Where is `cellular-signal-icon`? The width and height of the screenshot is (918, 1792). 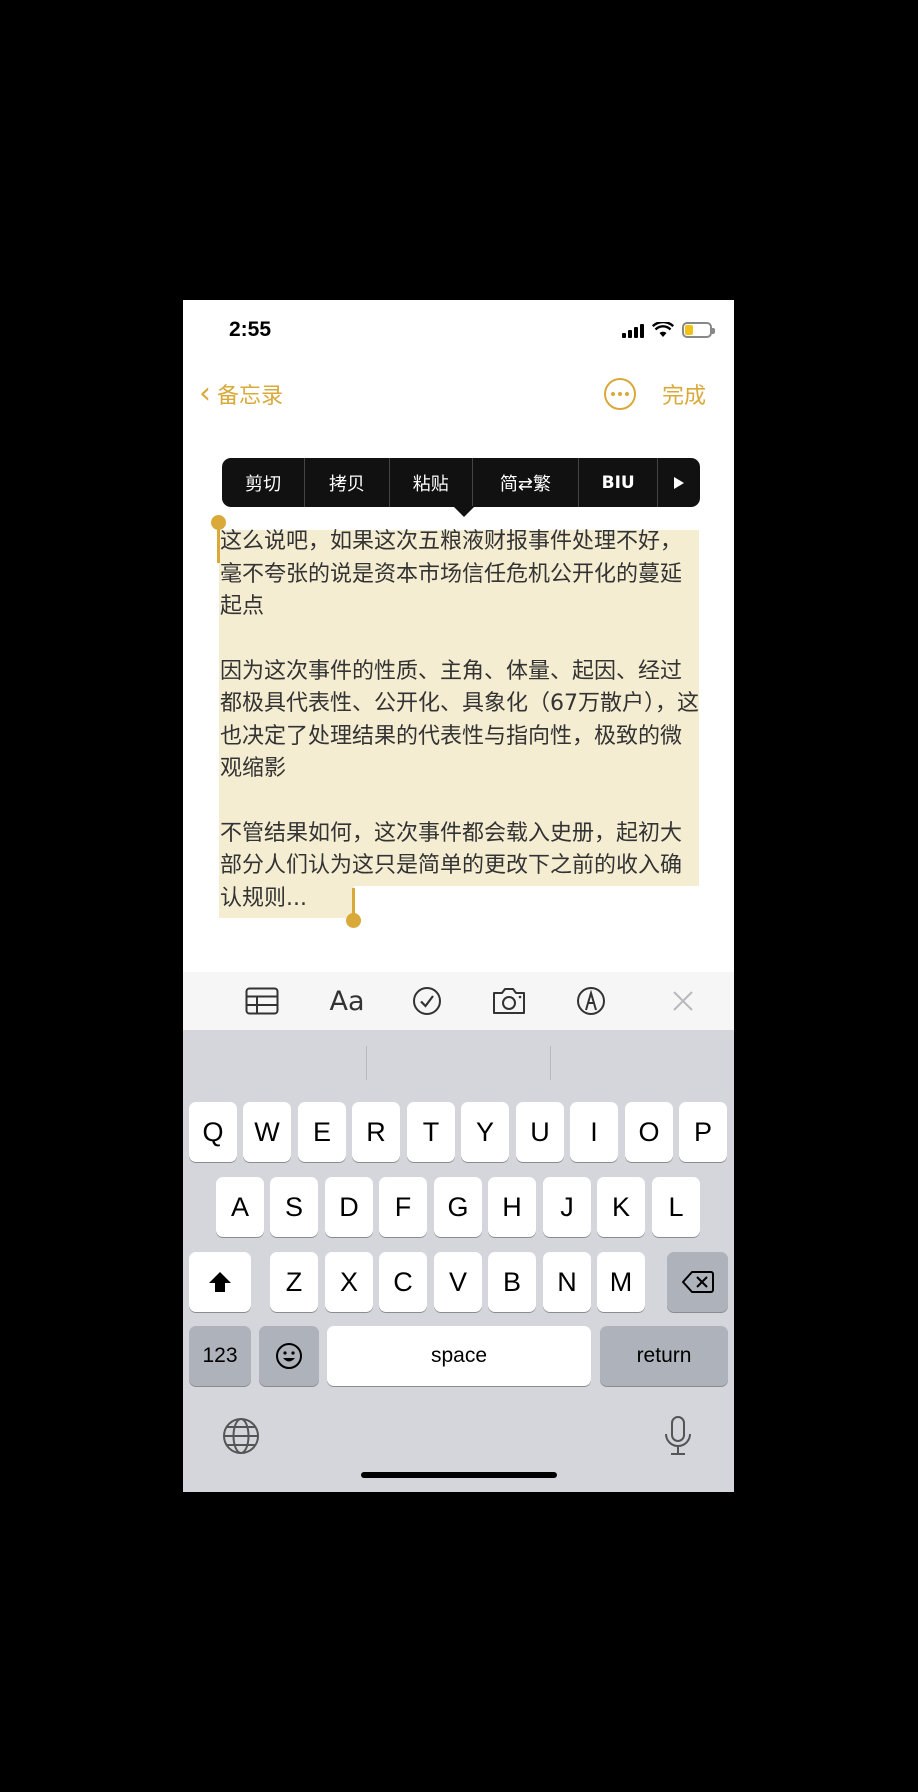 cellular-signal-icon is located at coordinates (633, 330).